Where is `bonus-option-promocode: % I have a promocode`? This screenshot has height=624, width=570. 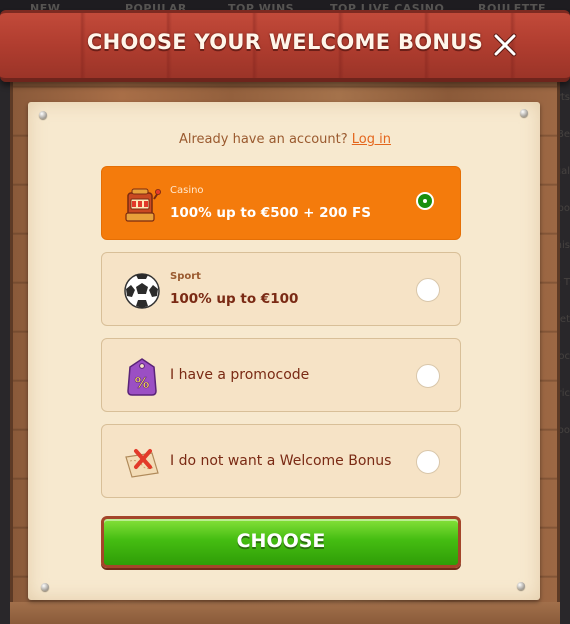
bonus-option-promocode: % I have a promocode is located at coordinates (281, 375).